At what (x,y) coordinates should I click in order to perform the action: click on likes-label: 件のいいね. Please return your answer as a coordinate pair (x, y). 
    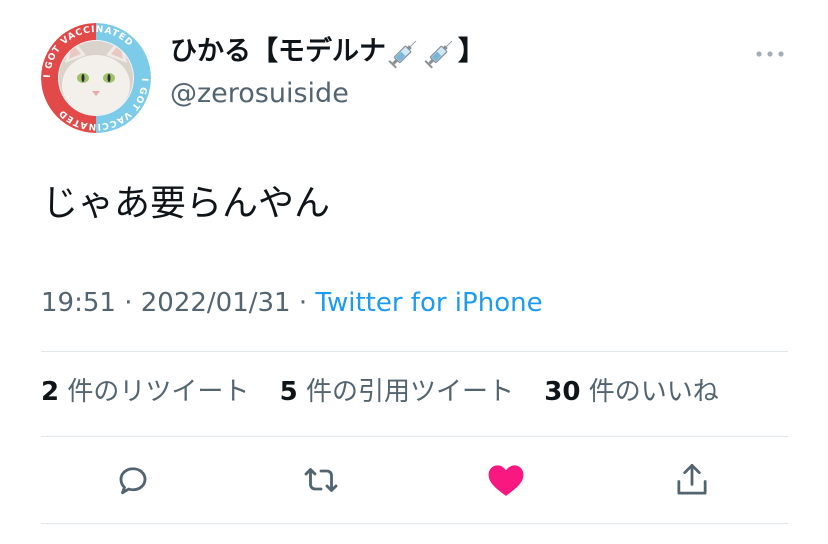
    Looking at the image, I should click on (653, 392).